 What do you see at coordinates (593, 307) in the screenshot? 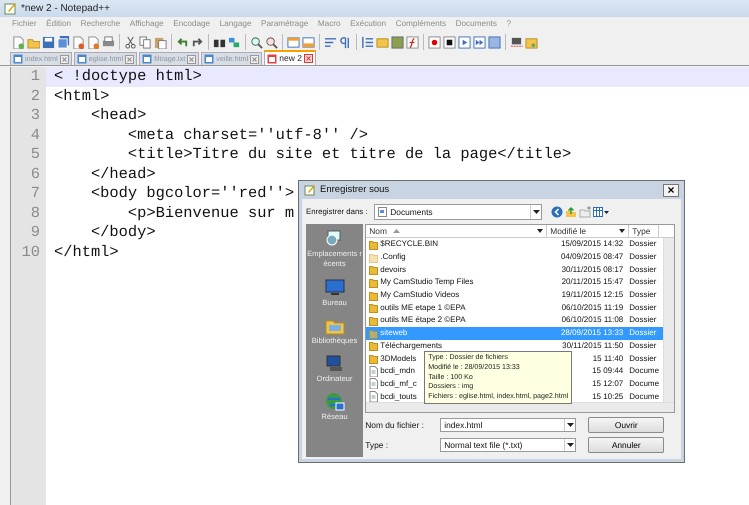
I see `file-date: 06/10/2015 11:19` at bounding box center [593, 307].